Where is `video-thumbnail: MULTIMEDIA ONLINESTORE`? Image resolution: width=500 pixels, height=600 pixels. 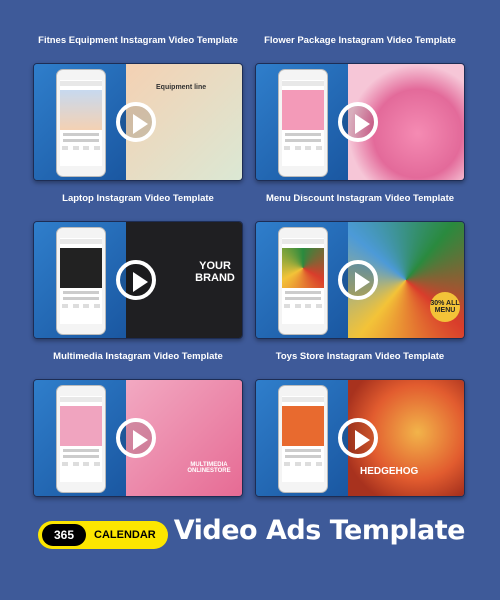 video-thumbnail: MULTIMEDIA ONLINESTORE is located at coordinates (138, 438).